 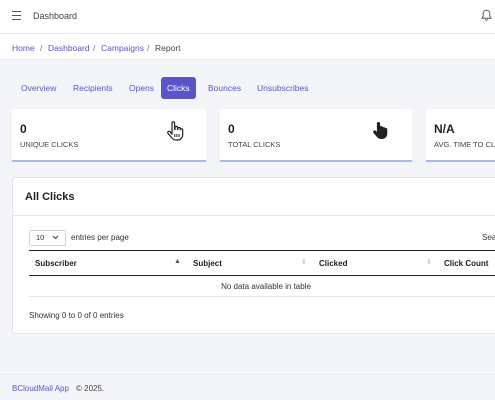 What do you see at coordinates (69, 48) in the screenshot?
I see `breadcrumb-dashboard-link: Dashboard` at bounding box center [69, 48].